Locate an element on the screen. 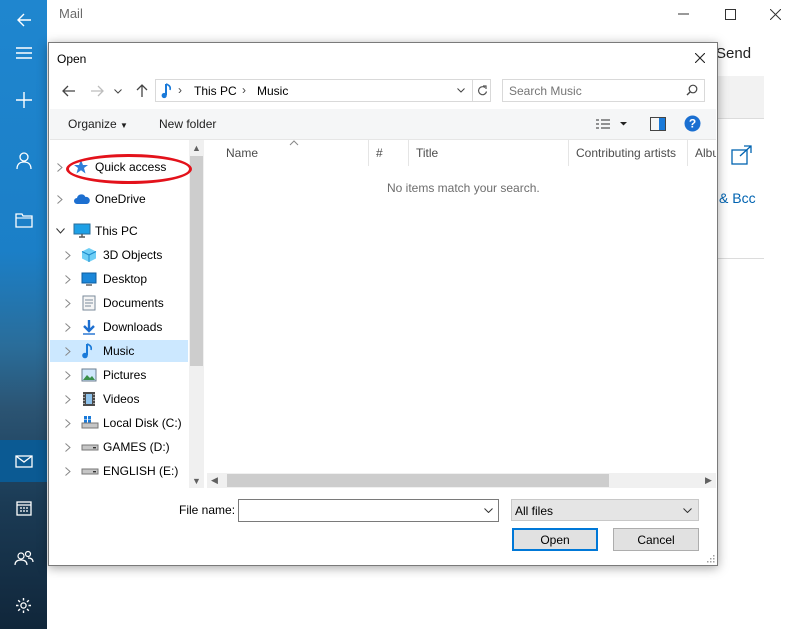 The height and width of the screenshot is (629, 798). navigation-scrollbar: ▲ ▼ is located at coordinates (196, 314).